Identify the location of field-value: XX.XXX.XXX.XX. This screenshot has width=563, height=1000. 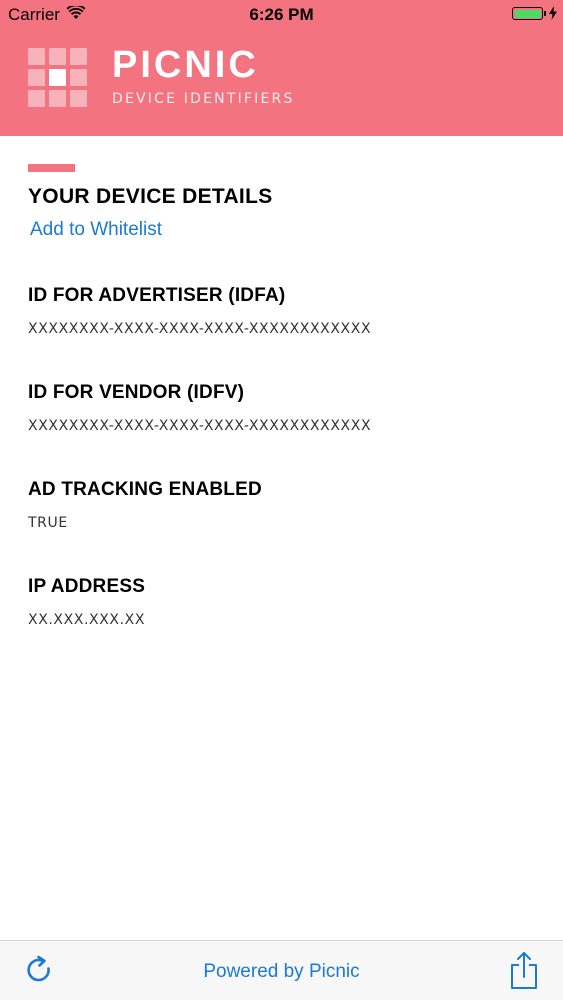
(87, 620).